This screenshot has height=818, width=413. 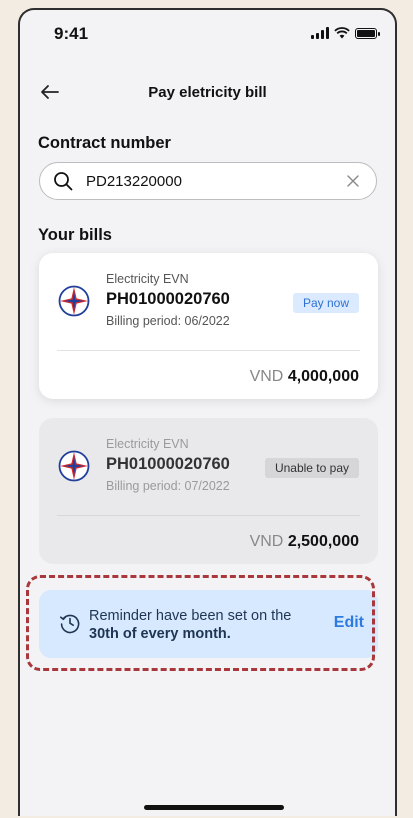 I want to click on pay-now-button: Pay now, so click(x=325, y=303).